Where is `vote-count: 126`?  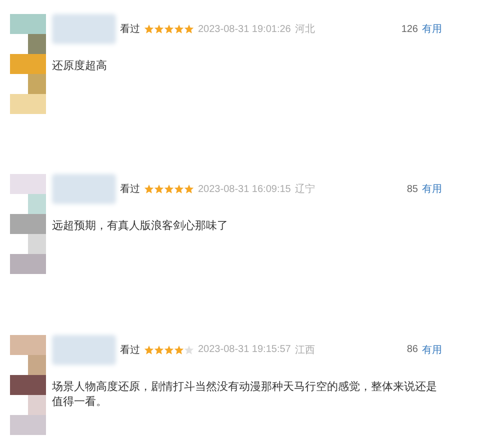 vote-count: 126 is located at coordinates (409, 29).